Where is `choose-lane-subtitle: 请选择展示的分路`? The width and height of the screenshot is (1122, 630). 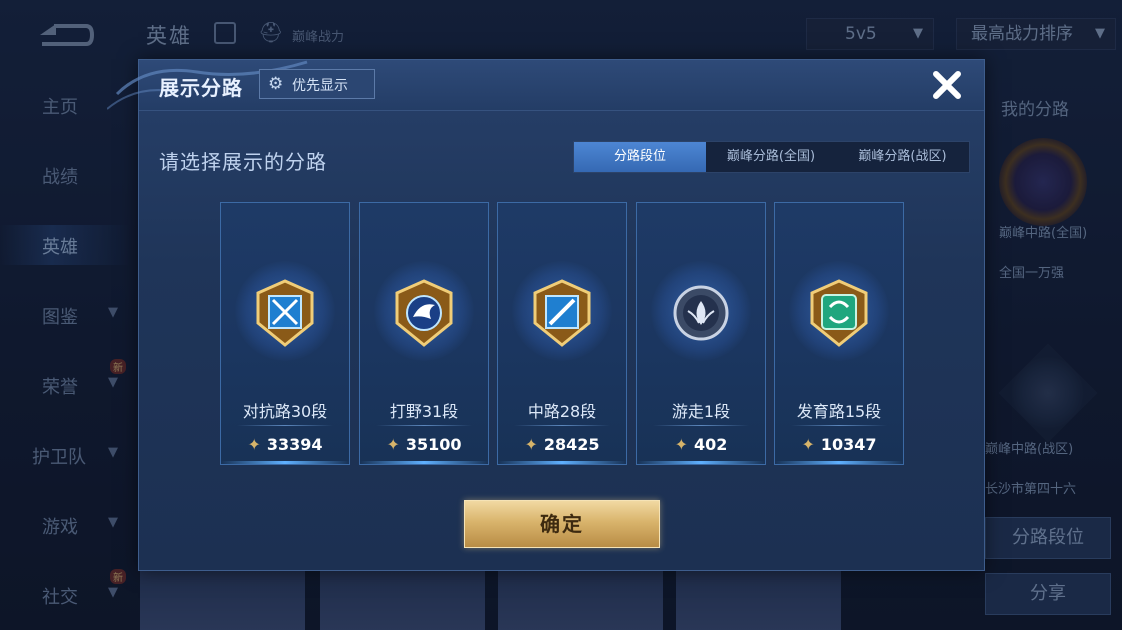
choose-lane-subtitle: 请选择展示的分路 is located at coordinates (243, 162).